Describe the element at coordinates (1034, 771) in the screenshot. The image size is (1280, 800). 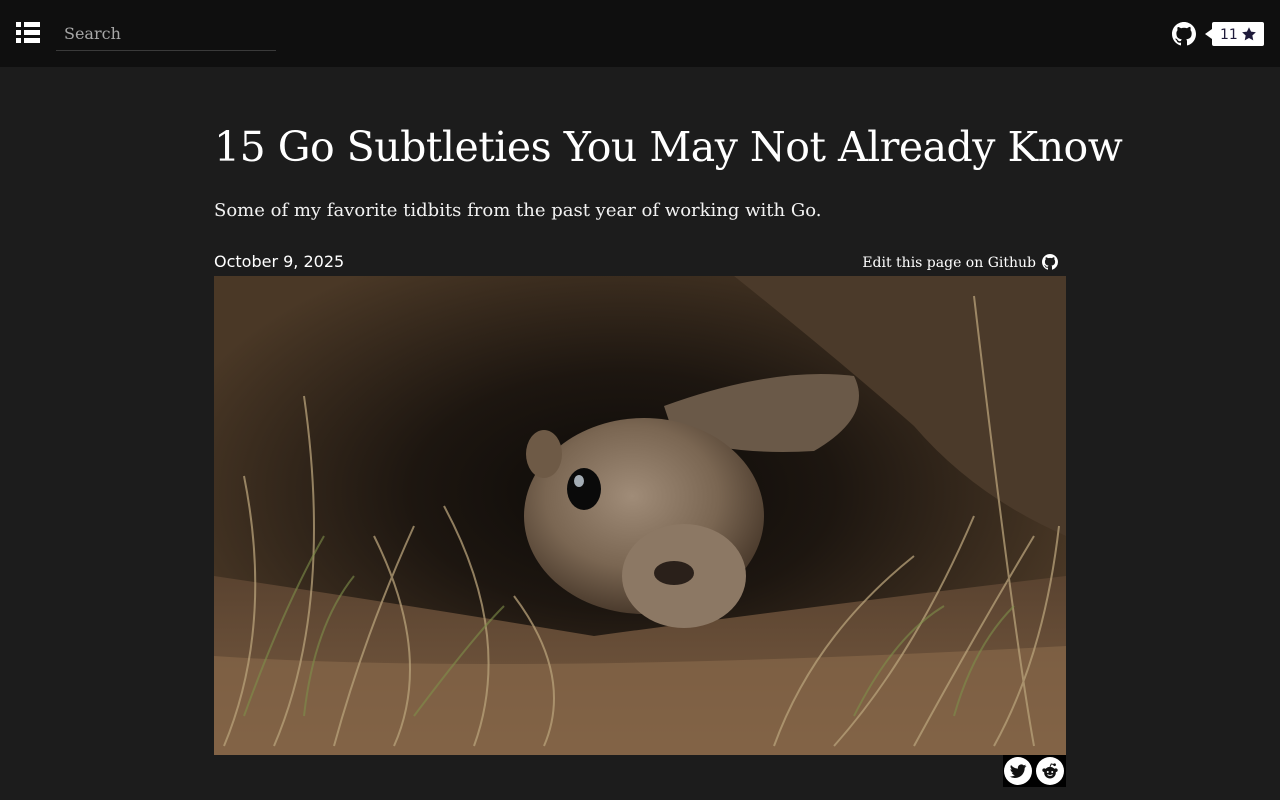
I see `share-bar` at that location.